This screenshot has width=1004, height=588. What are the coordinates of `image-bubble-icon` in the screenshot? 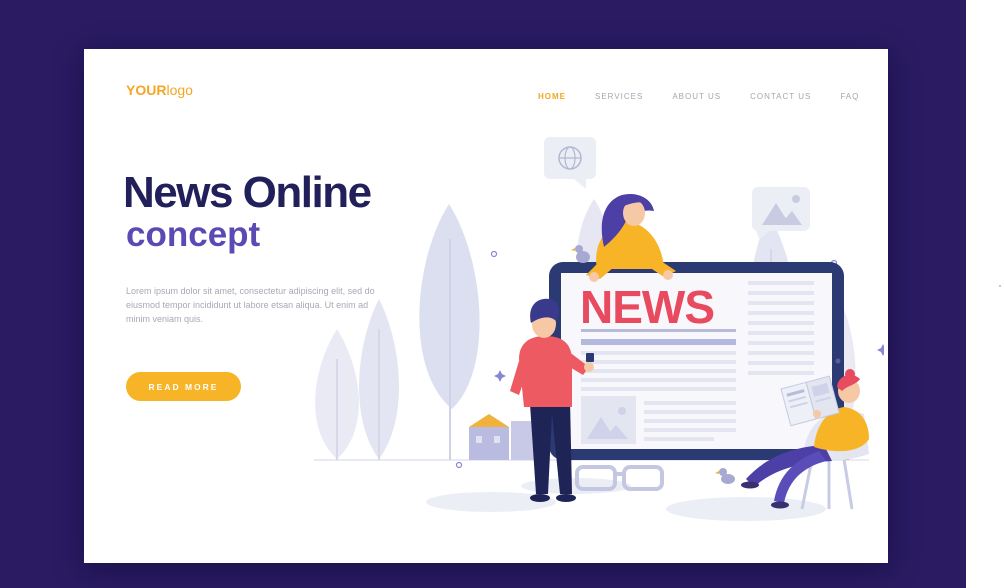 It's located at (781, 213).